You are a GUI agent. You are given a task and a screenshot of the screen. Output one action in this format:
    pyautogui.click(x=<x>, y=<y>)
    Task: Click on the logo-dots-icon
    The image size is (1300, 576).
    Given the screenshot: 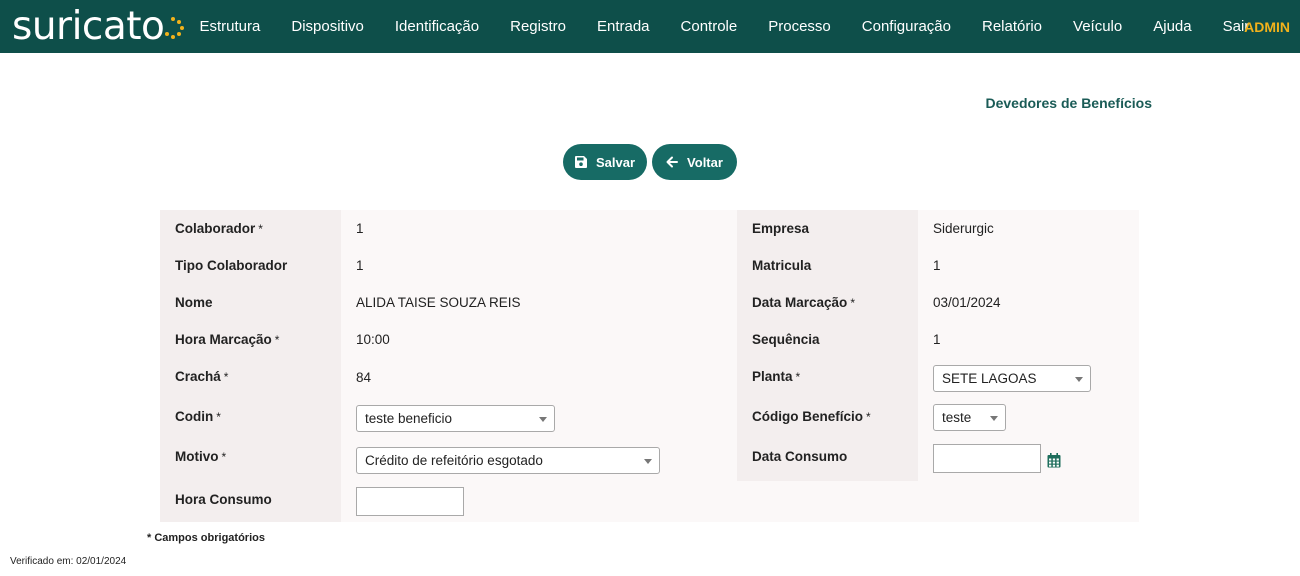 What is the action you would take?
    pyautogui.click(x=173, y=28)
    